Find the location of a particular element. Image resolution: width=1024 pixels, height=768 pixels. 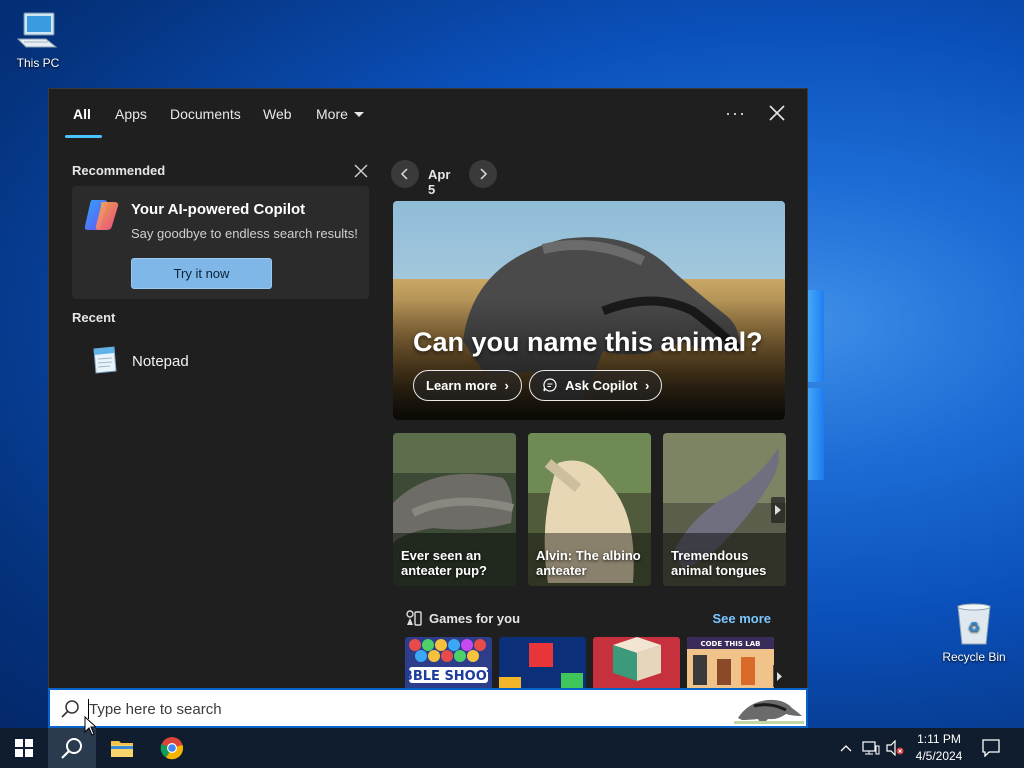

search-input is located at coordinates (409, 709).